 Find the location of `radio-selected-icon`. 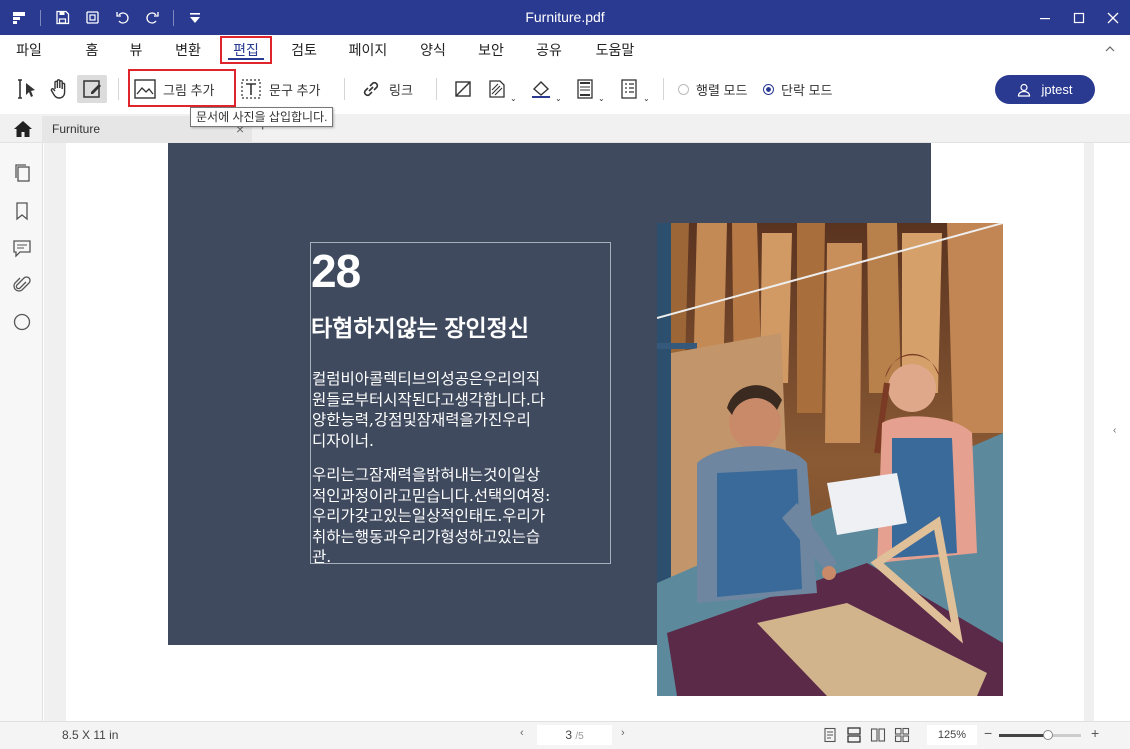

radio-selected-icon is located at coordinates (768, 89).